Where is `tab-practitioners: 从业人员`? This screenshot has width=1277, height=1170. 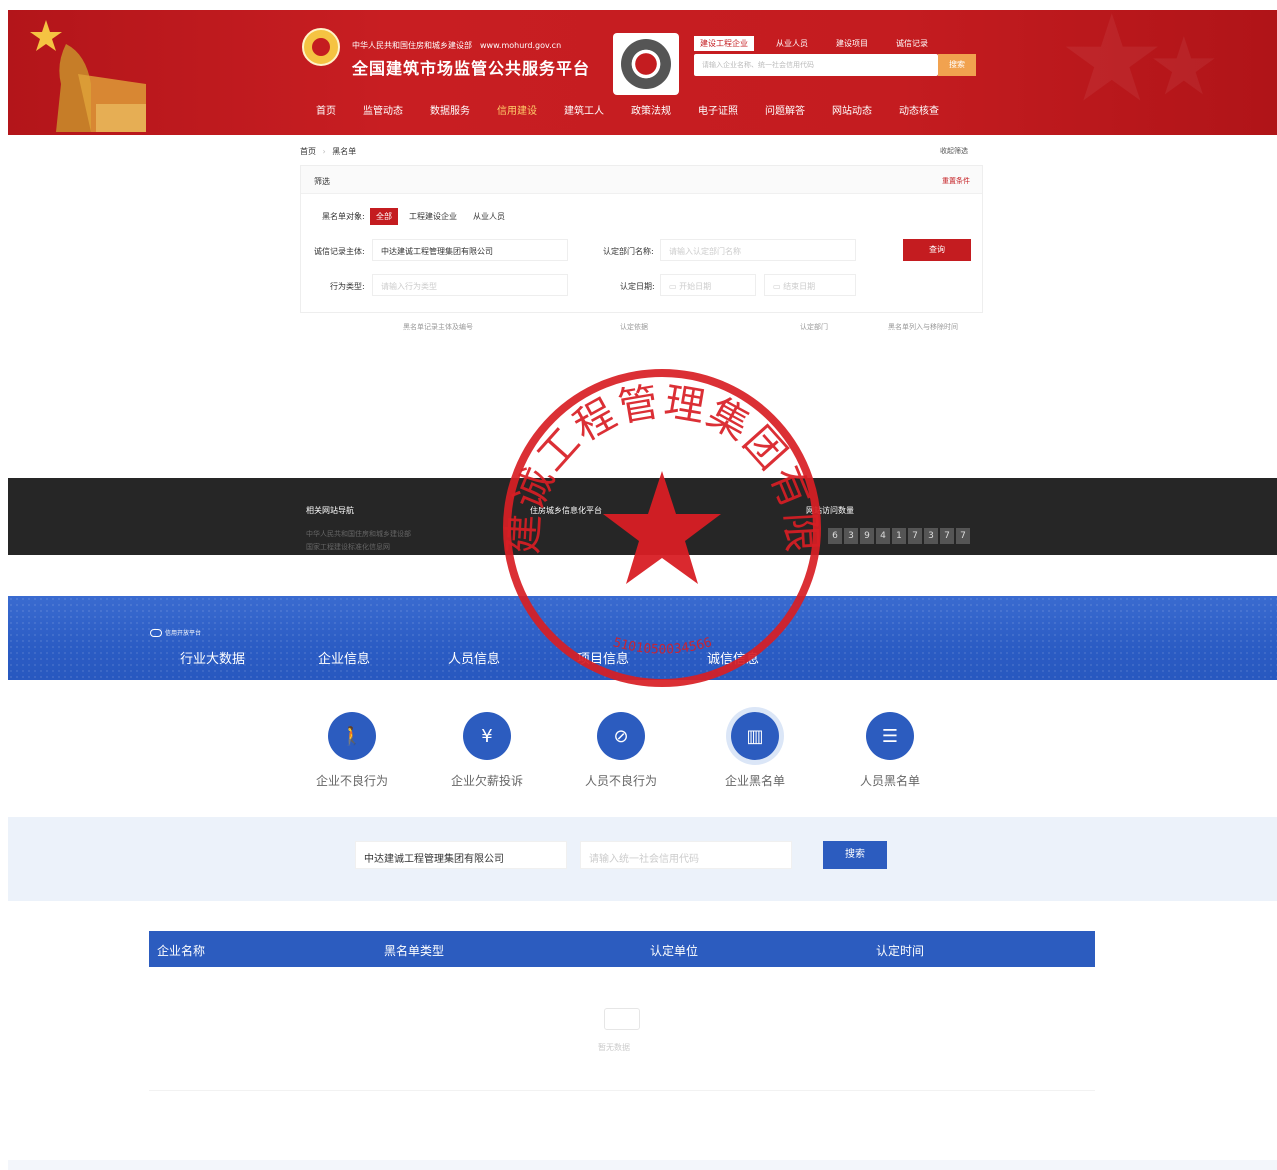 tab-practitioners: 从业人员 is located at coordinates (792, 43).